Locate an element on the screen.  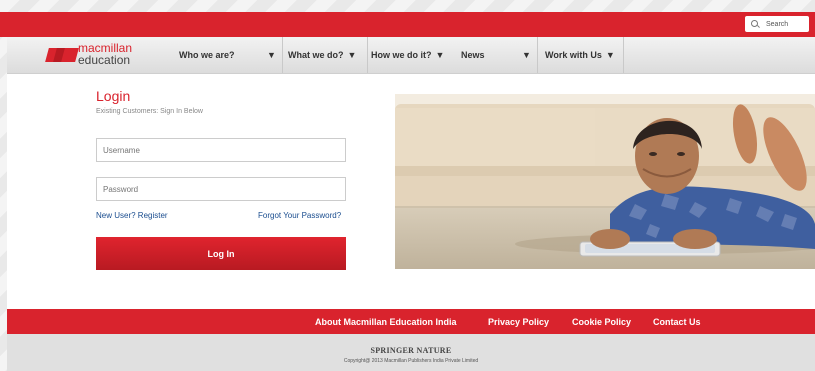
forgot-password-link: Forgot Your Password? is located at coordinates (299, 215).